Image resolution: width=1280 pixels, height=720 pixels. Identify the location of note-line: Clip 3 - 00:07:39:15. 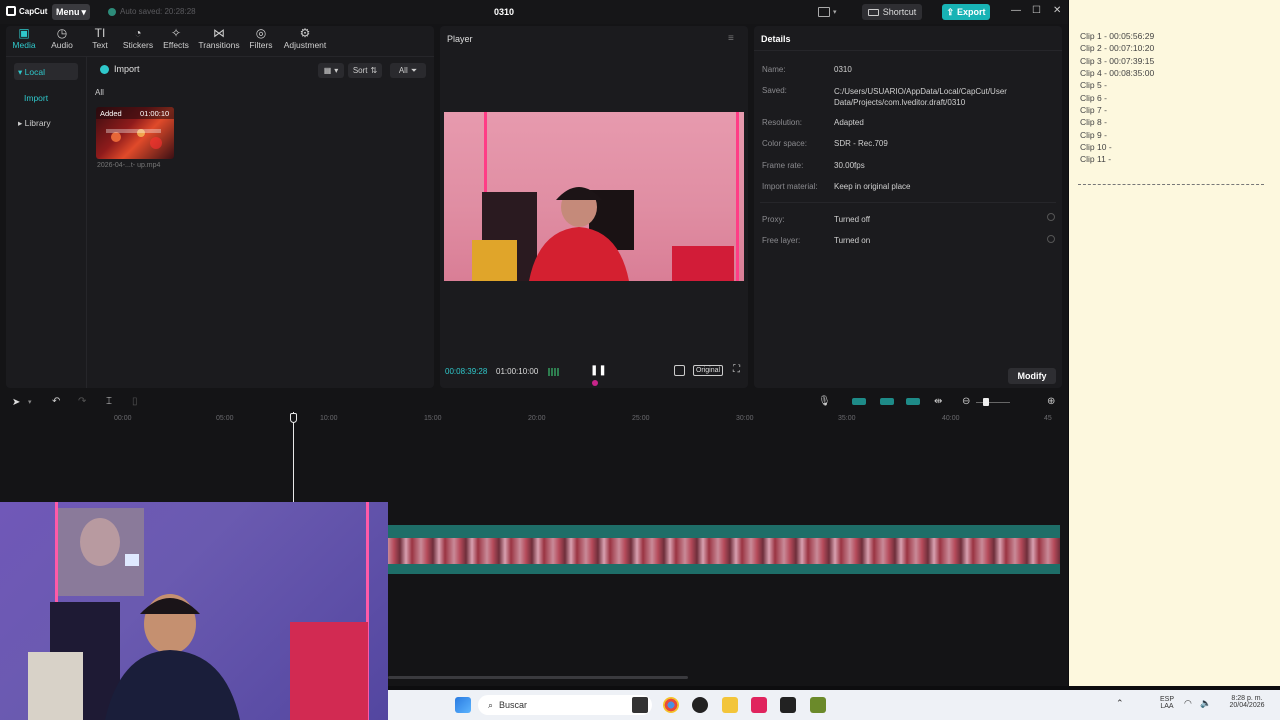
(1117, 61).